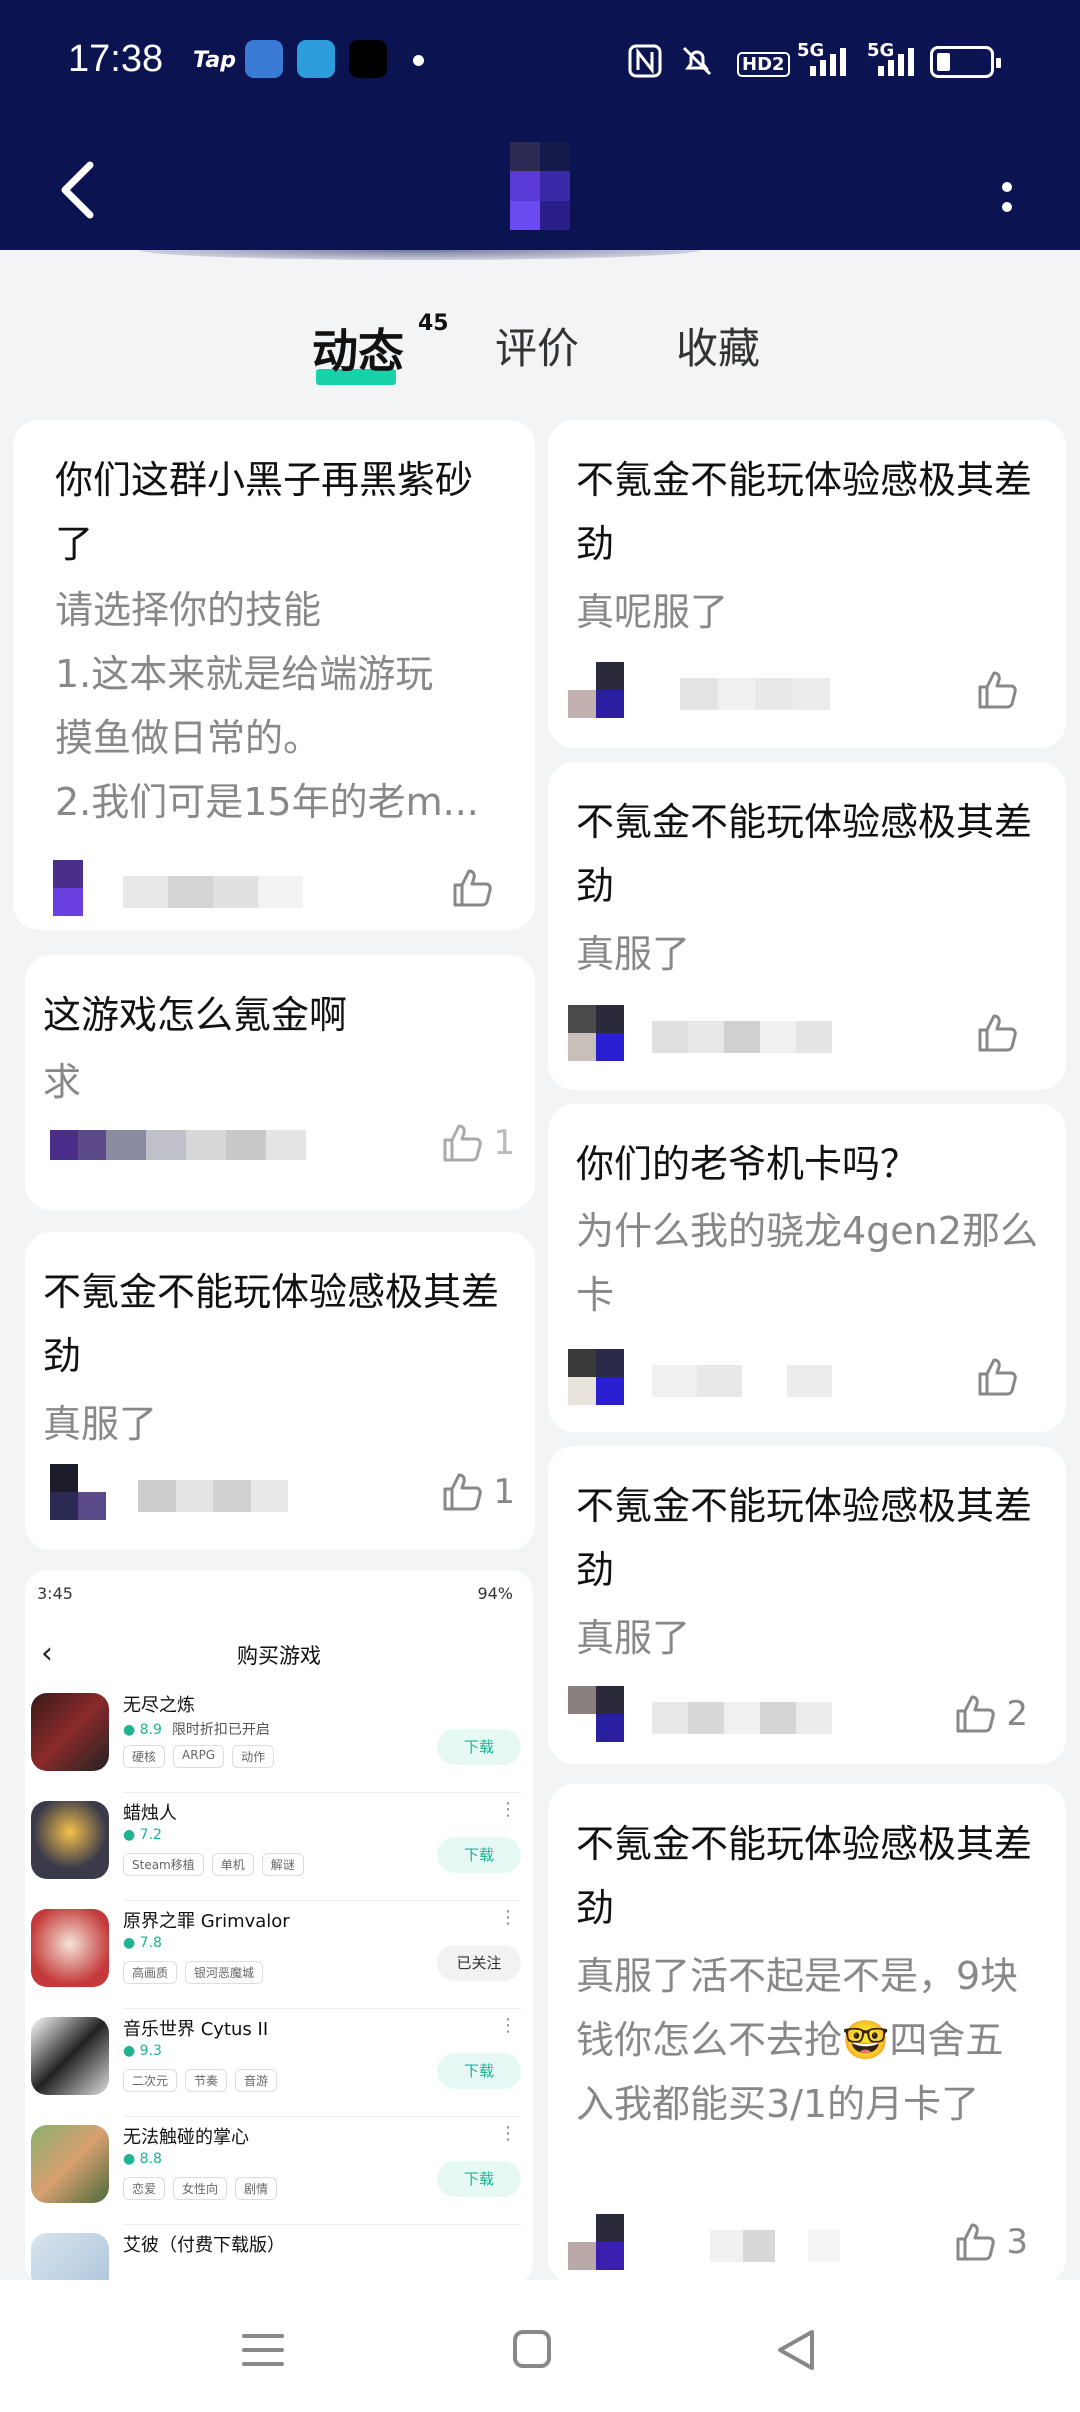 The image size is (1080, 2412). I want to click on tiktok-icon, so click(368, 59).